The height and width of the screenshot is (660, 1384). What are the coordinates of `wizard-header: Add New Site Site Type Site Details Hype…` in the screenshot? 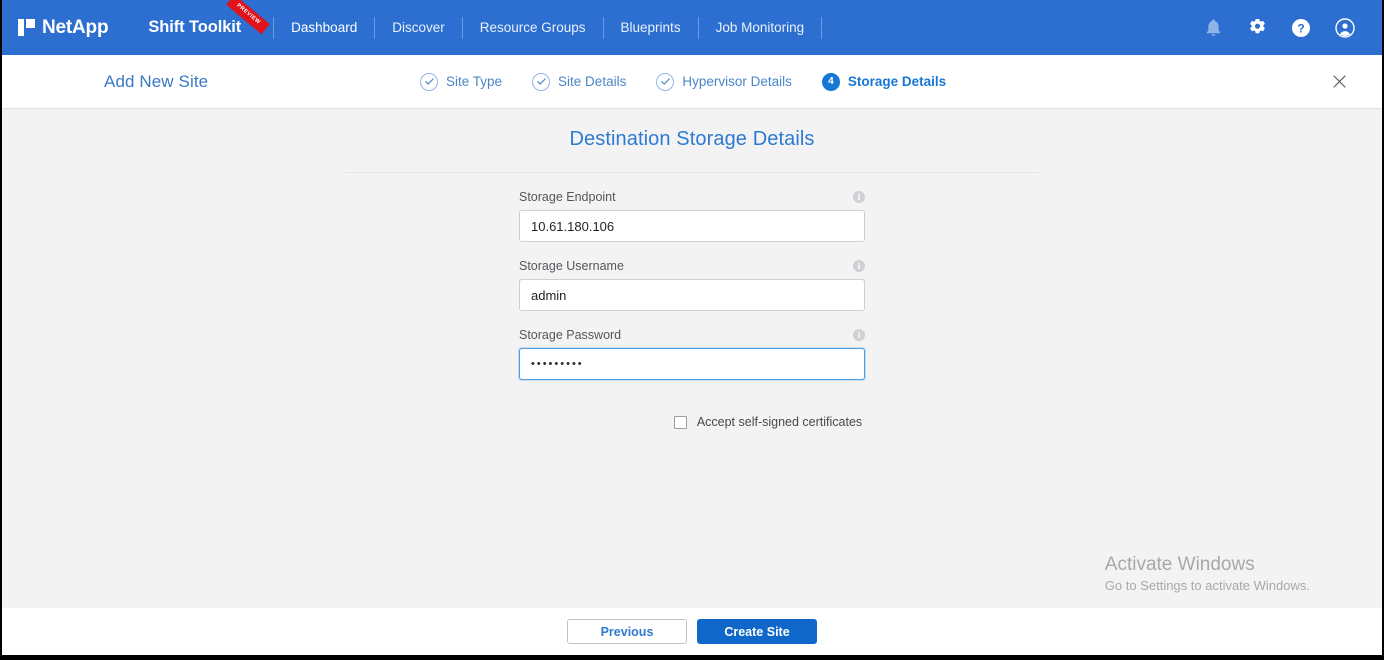 It's located at (692, 82).